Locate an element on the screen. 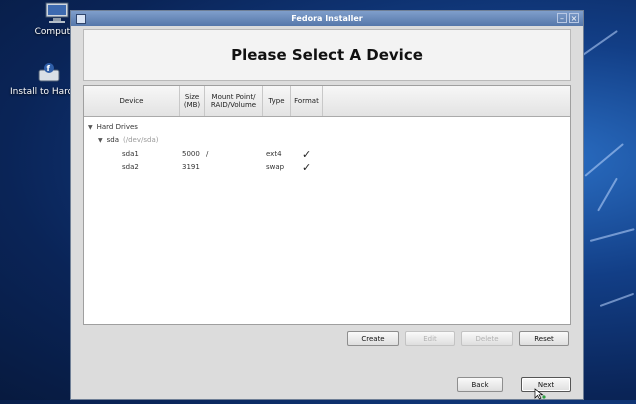  page-title: Please Select A Device is located at coordinates (327, 55).